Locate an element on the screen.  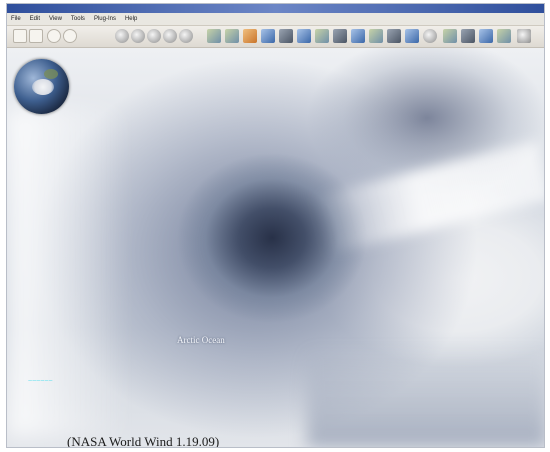
menu-plugins: Plug-Ins is located at coordinates (105, 19).